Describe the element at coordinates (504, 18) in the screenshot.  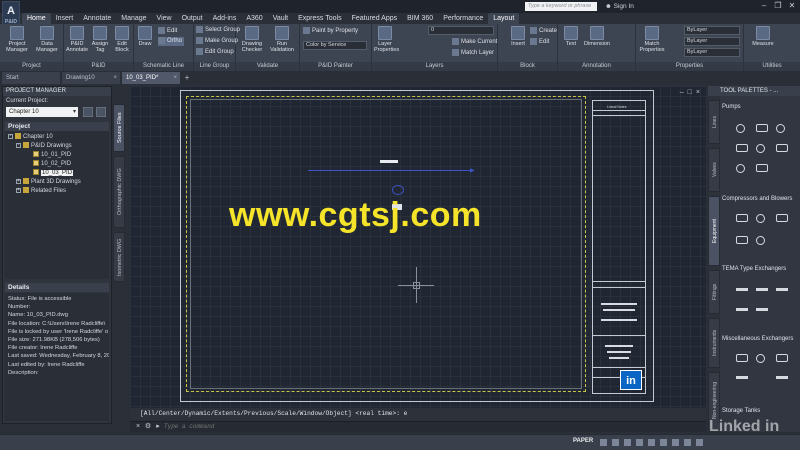
I see `tab-layout: Layout` at that location.